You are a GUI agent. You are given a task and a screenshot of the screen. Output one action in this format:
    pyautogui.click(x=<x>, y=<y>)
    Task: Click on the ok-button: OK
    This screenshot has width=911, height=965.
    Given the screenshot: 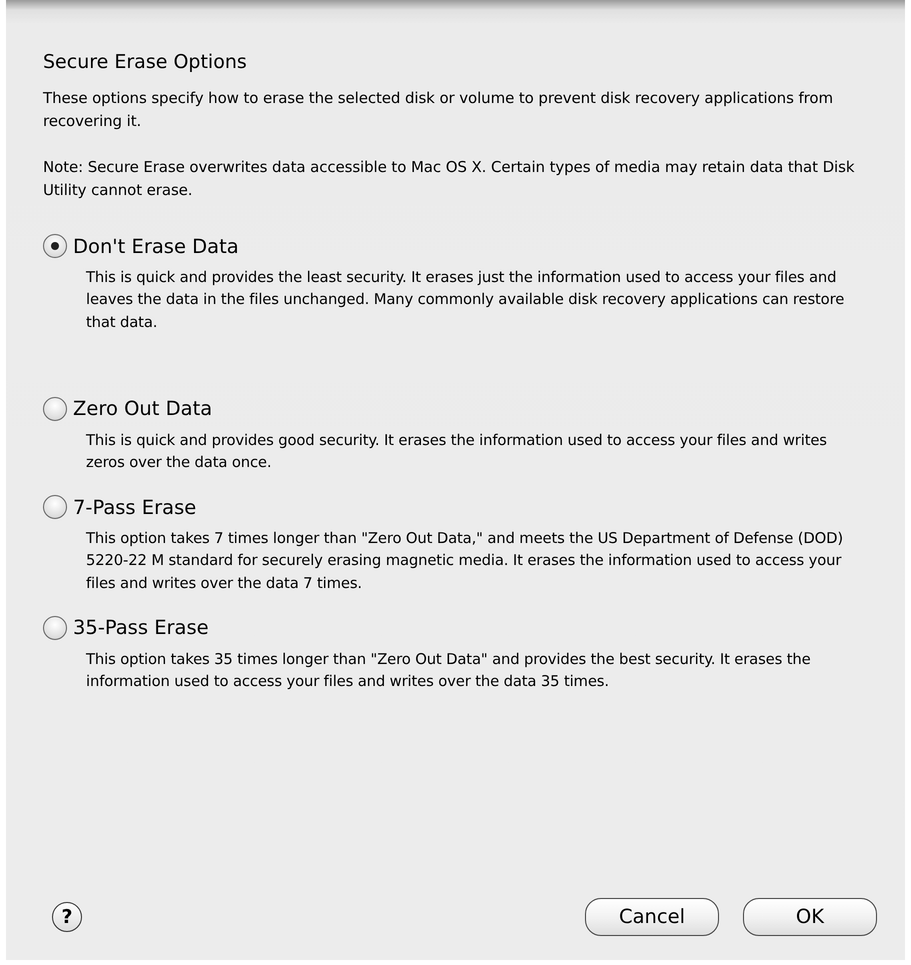 What is the action you would take?
    pyautogui.click(x=810, y=917)
    